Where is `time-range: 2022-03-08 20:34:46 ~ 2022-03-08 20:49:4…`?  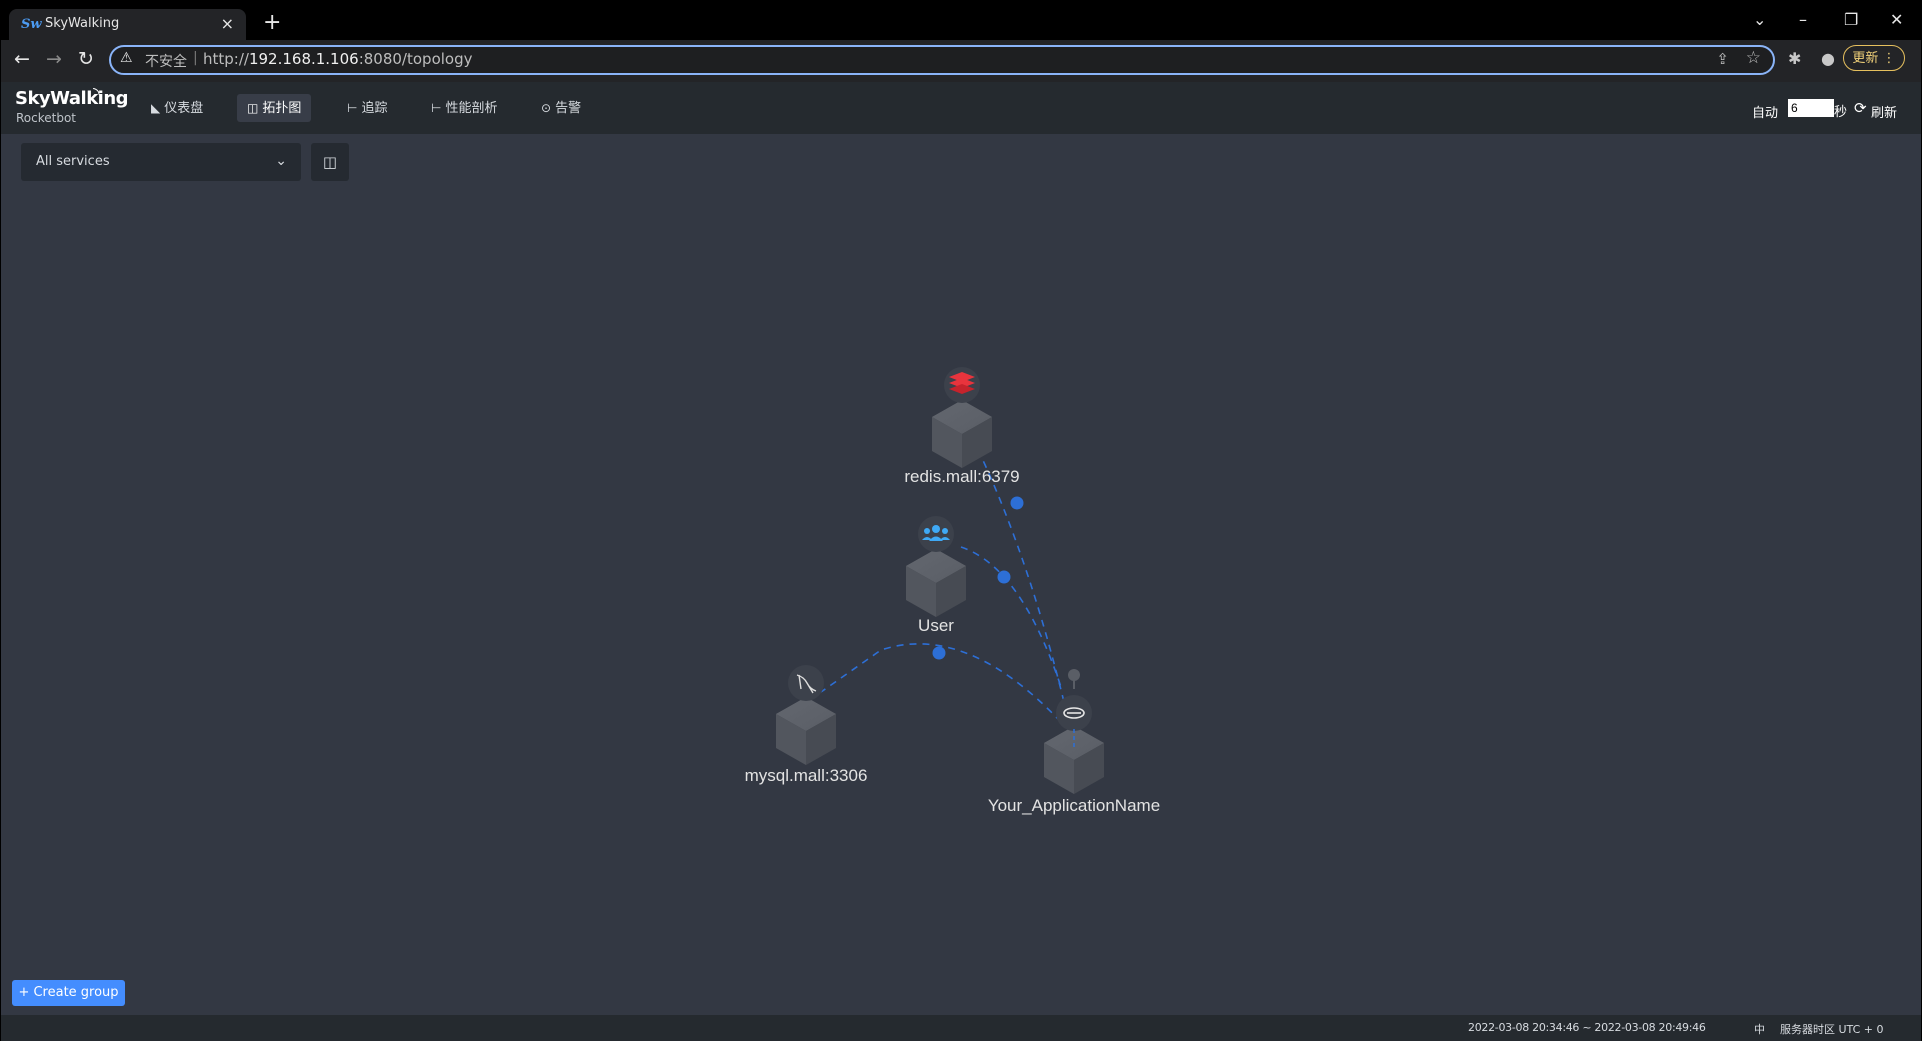 time-range: 2022-03-08 20:34:46 ~ 2022-03-08 20:49:4… is located at coordinates (1587, 1027).